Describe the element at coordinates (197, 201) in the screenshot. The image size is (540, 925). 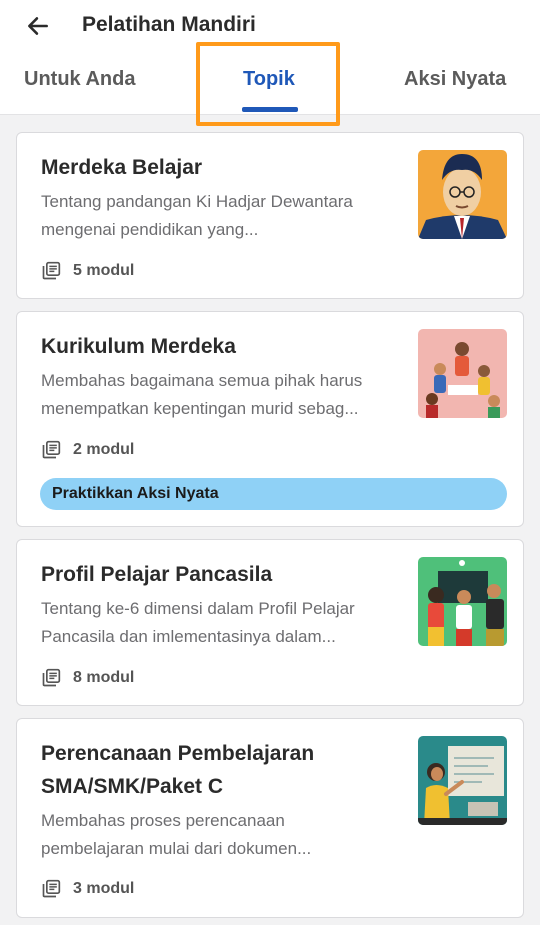
I see `card-description-line: Tentang pandangan Ki Hadjar Dewantara` at that location.